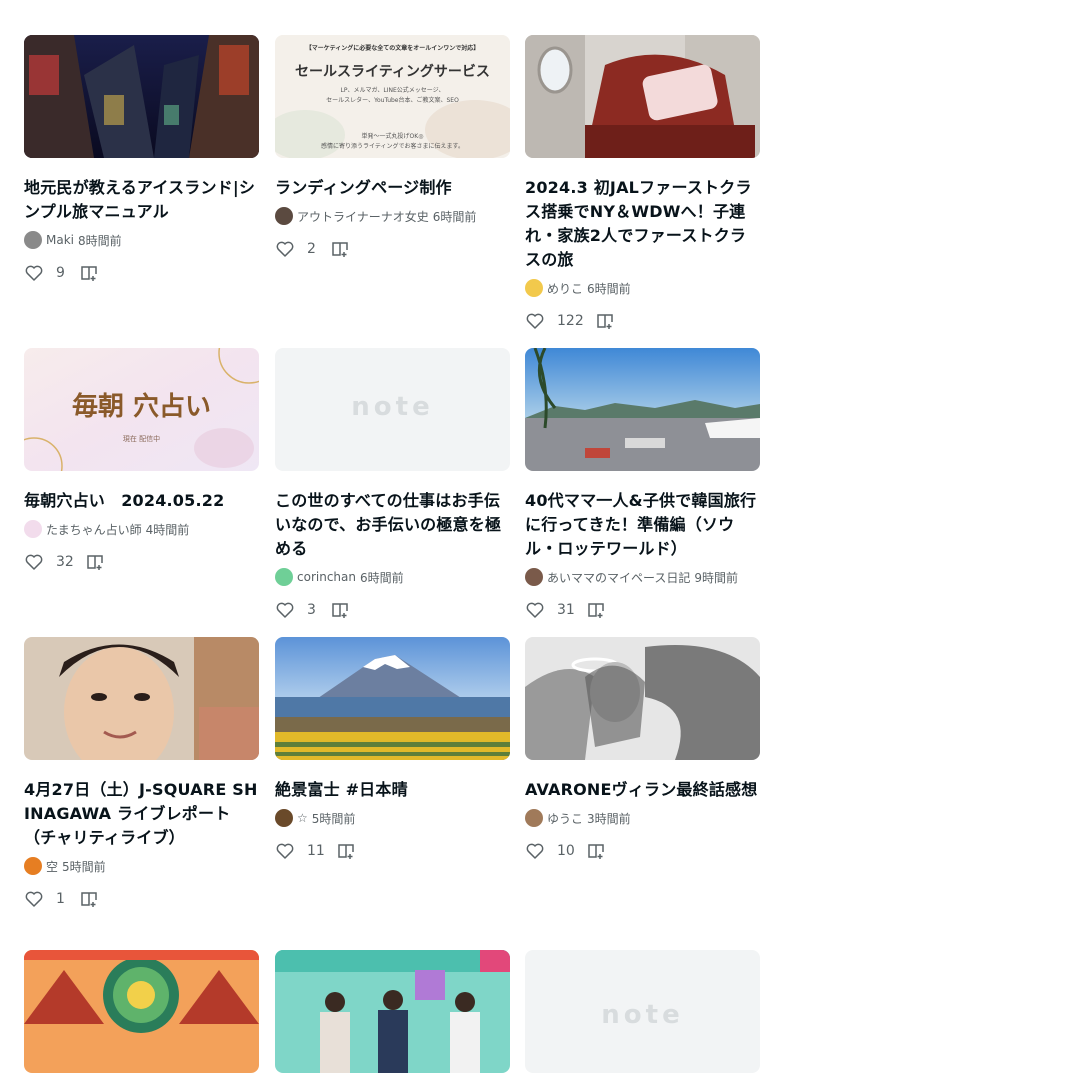 Image resolution: width=1080 pixels, height=1073 pixels. I want to click on article-author: たまちゃん占い師 4時間前, so click(141, 529).